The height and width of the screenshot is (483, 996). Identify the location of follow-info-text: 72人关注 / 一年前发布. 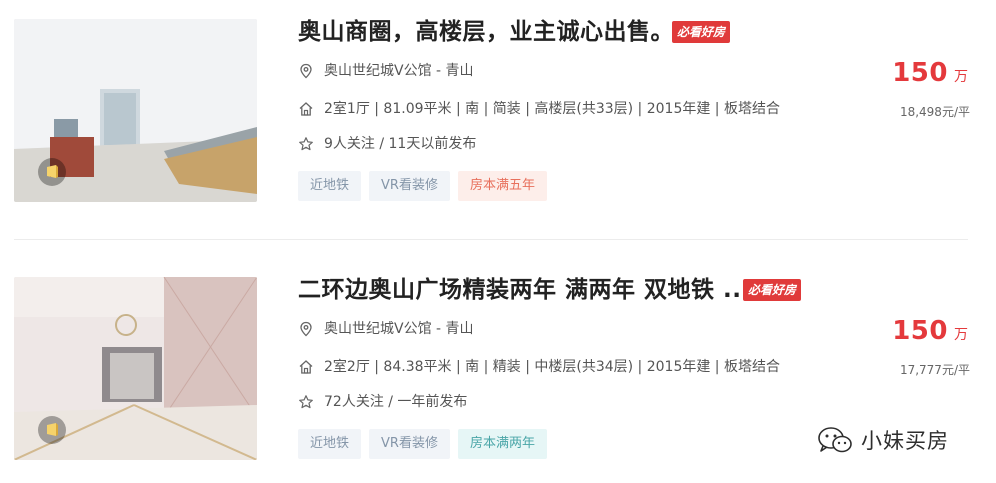
(396, 402).